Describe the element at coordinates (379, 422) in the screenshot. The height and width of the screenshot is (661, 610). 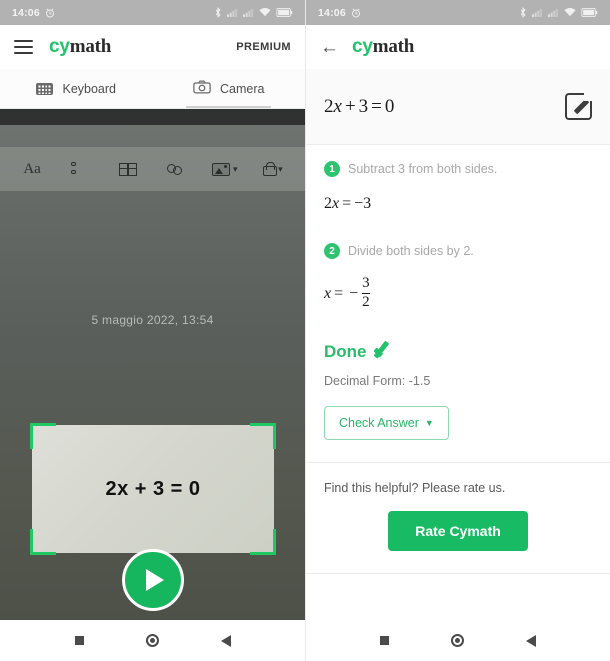
I see `check-answer-label: Check Answer` at that location.